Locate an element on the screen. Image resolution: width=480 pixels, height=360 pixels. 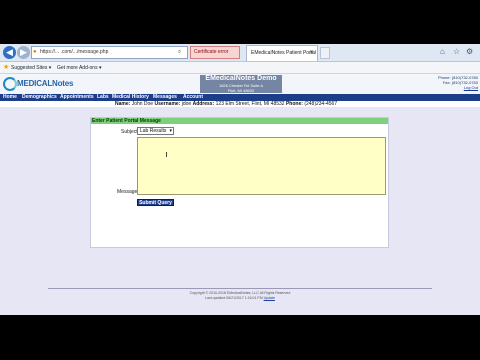
chevron-down-icon: ▾ is located at coordinates (170, 131).